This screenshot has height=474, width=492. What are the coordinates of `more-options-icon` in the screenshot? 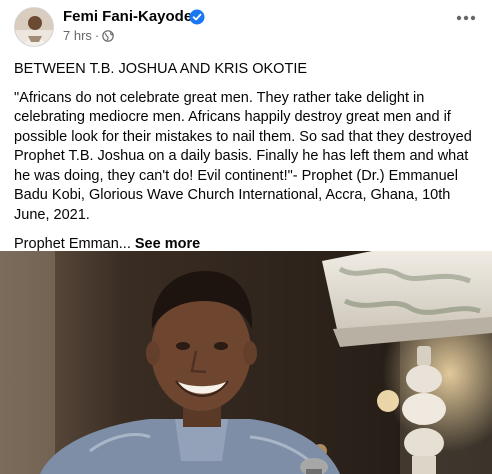 It's located at (466, 18).